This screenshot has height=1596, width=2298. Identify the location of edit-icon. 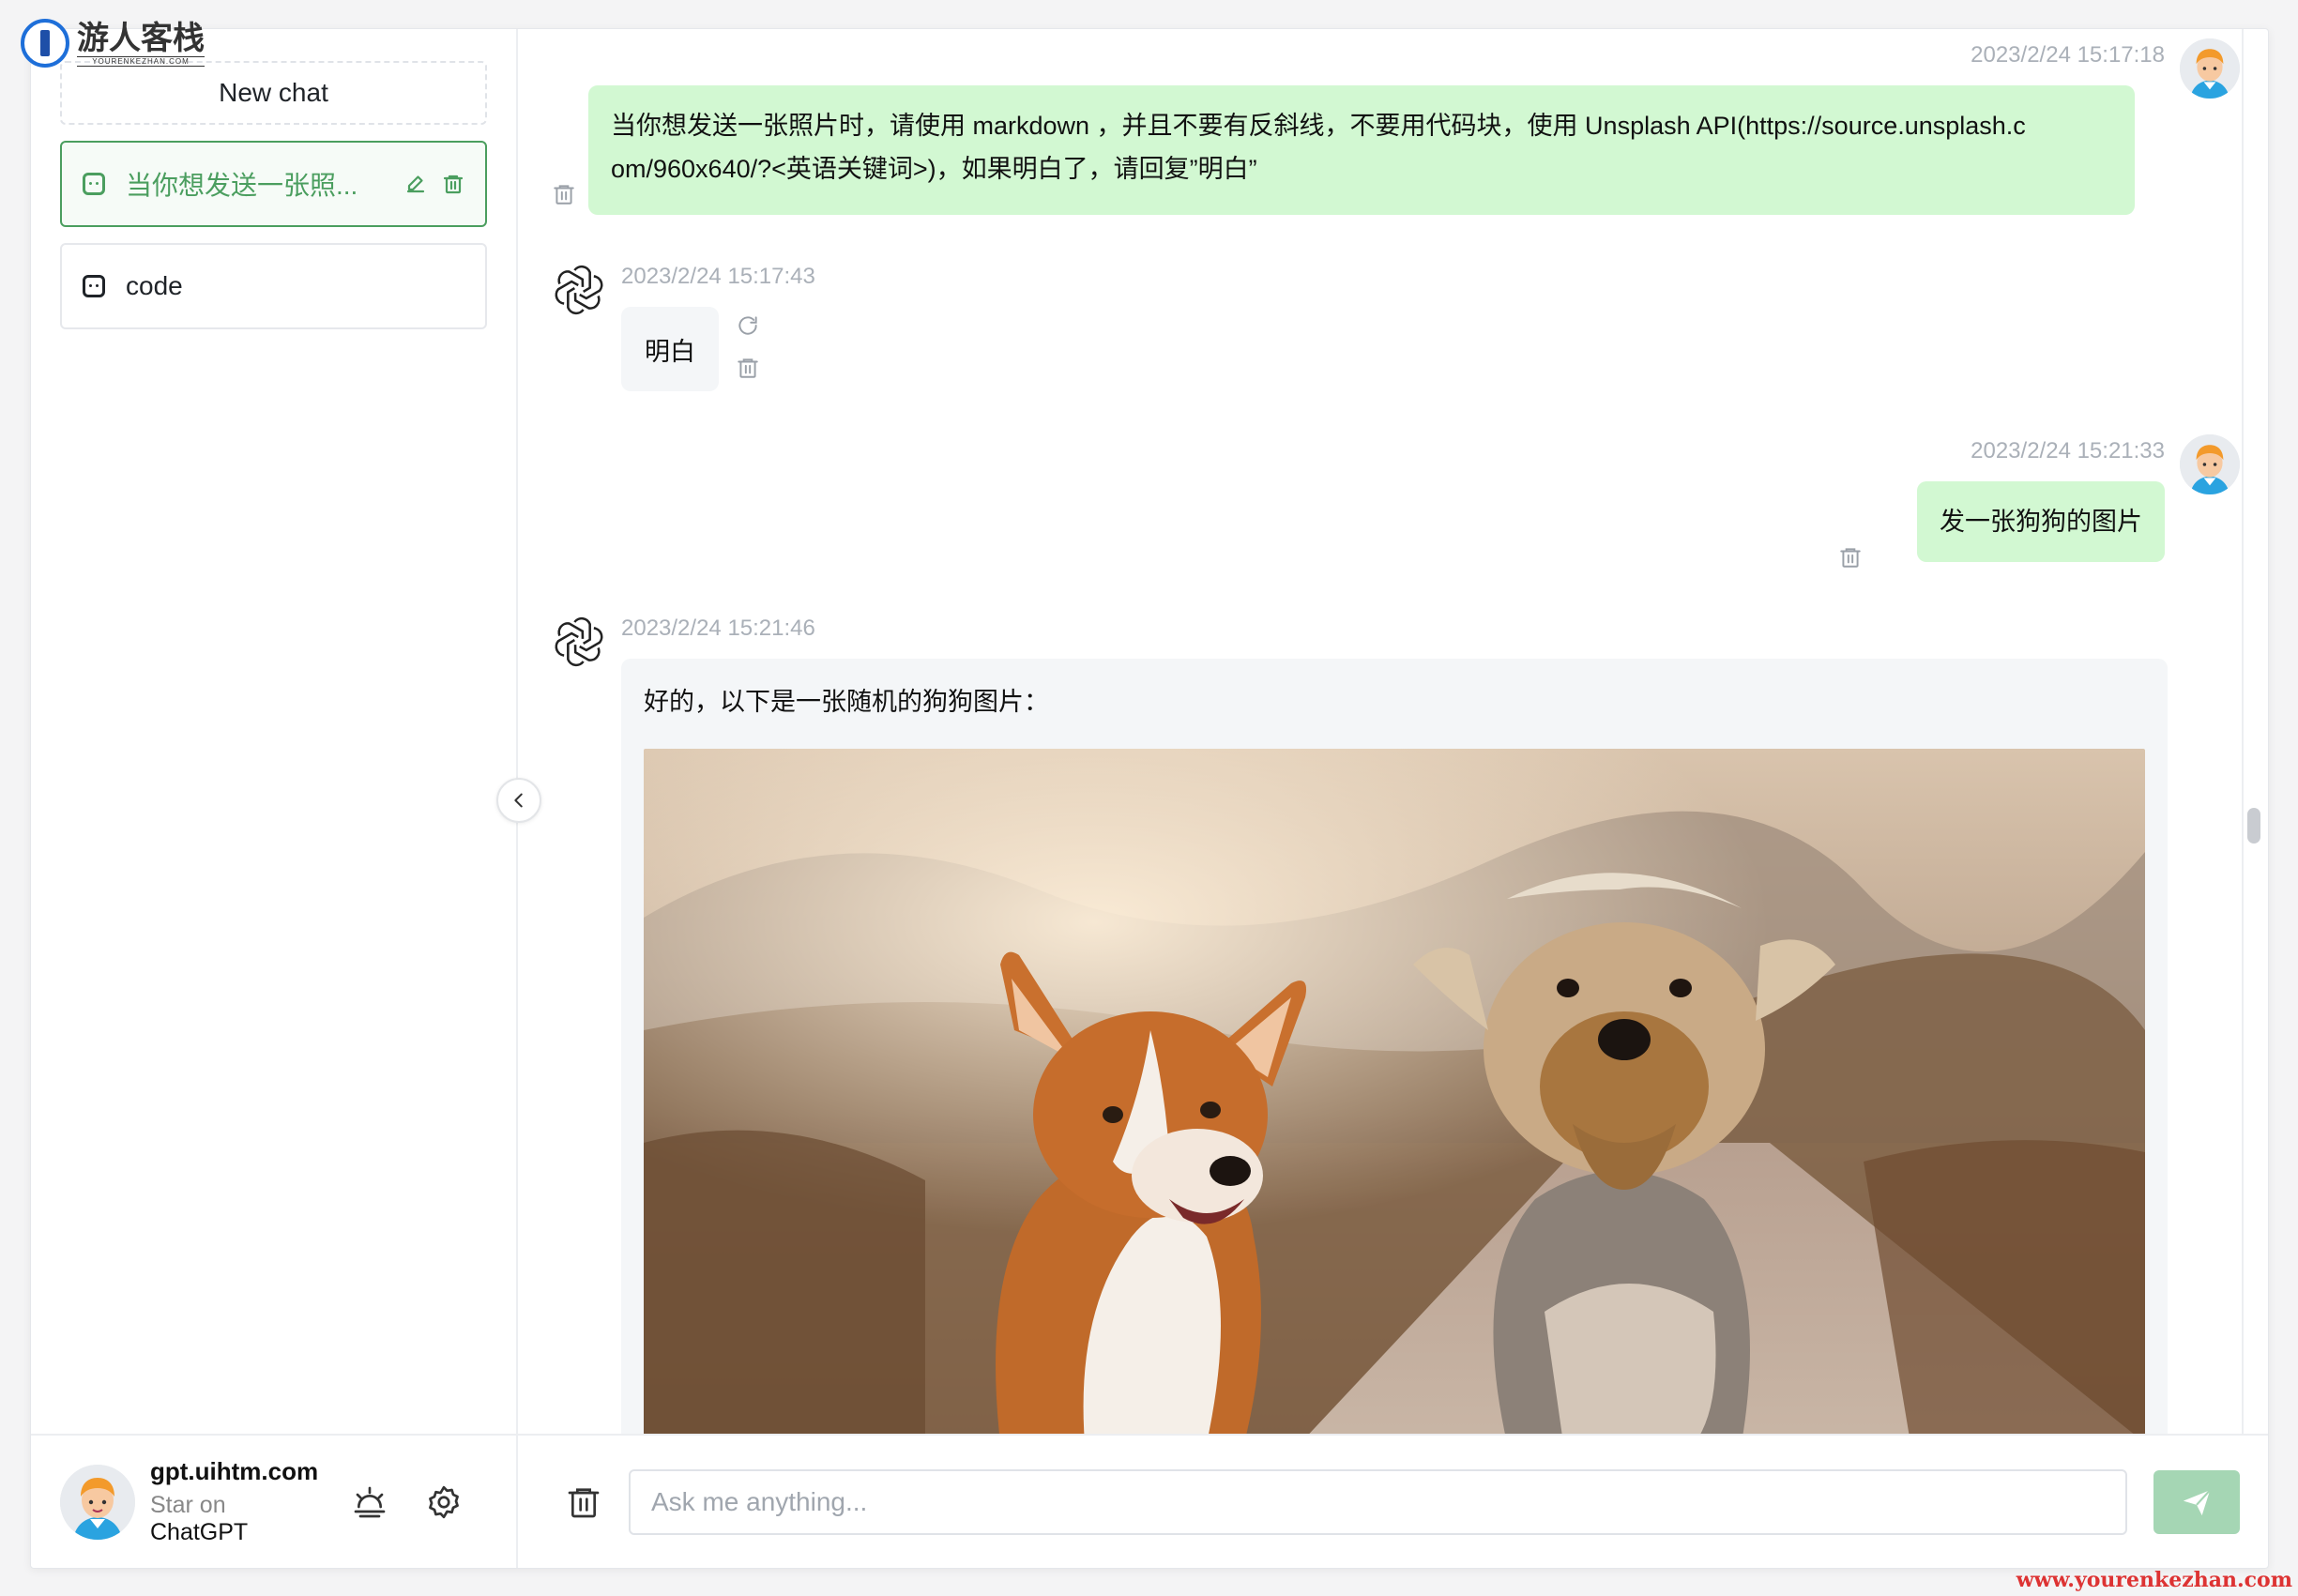
(415, 184).